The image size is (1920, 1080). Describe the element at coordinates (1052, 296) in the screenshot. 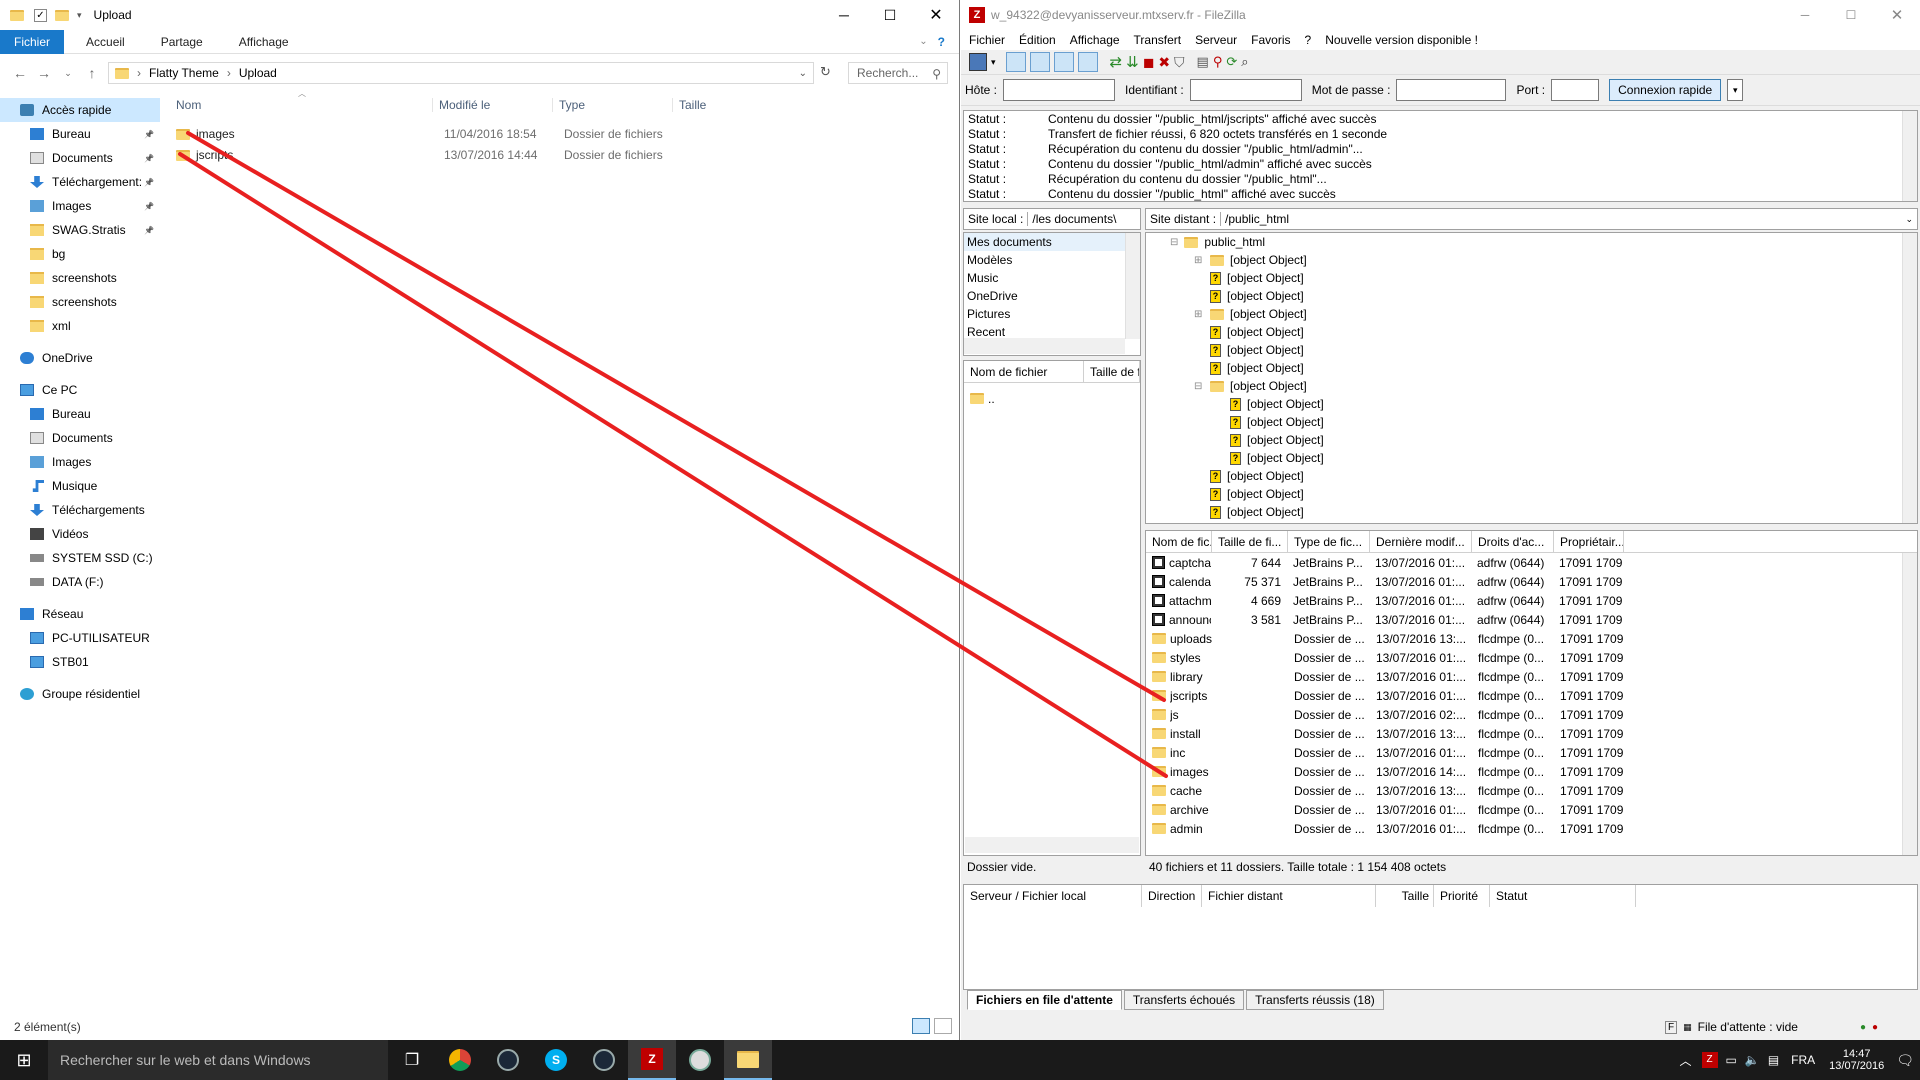

I see `local-tree-item: OneDrive` at that location.